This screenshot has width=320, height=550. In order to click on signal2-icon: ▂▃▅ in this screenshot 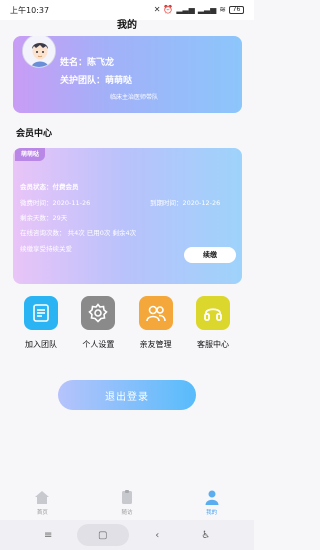, I will do `click(207, 9)`.